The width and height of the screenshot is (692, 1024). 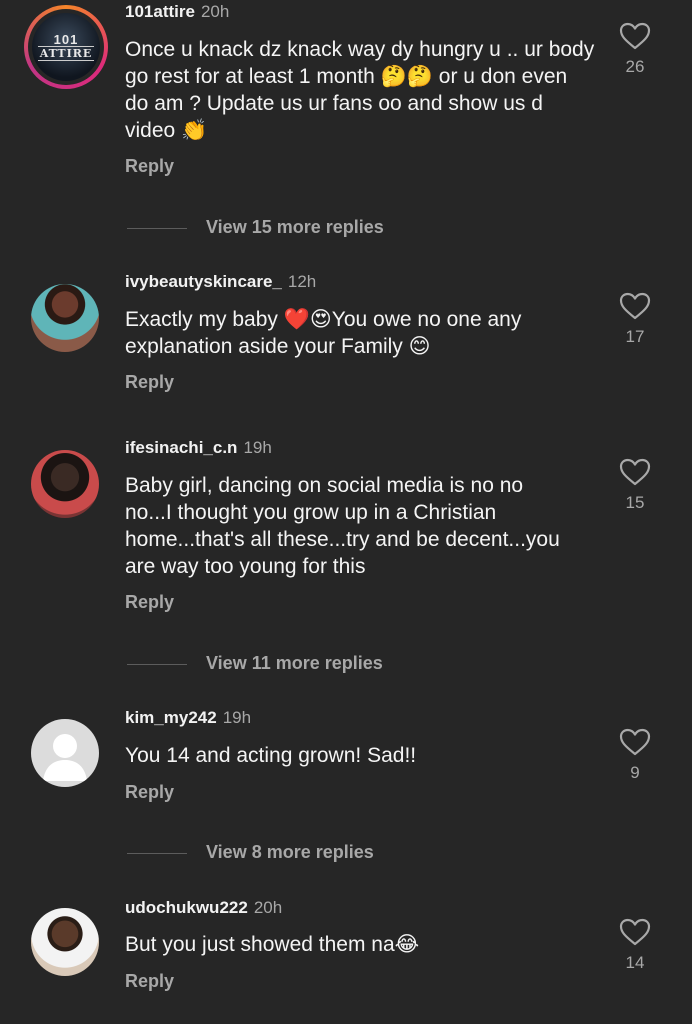 What do you see at coordinates (171, 717) in the screenshot?
I see `username: kim_my242` at bounding box center [171, 717].